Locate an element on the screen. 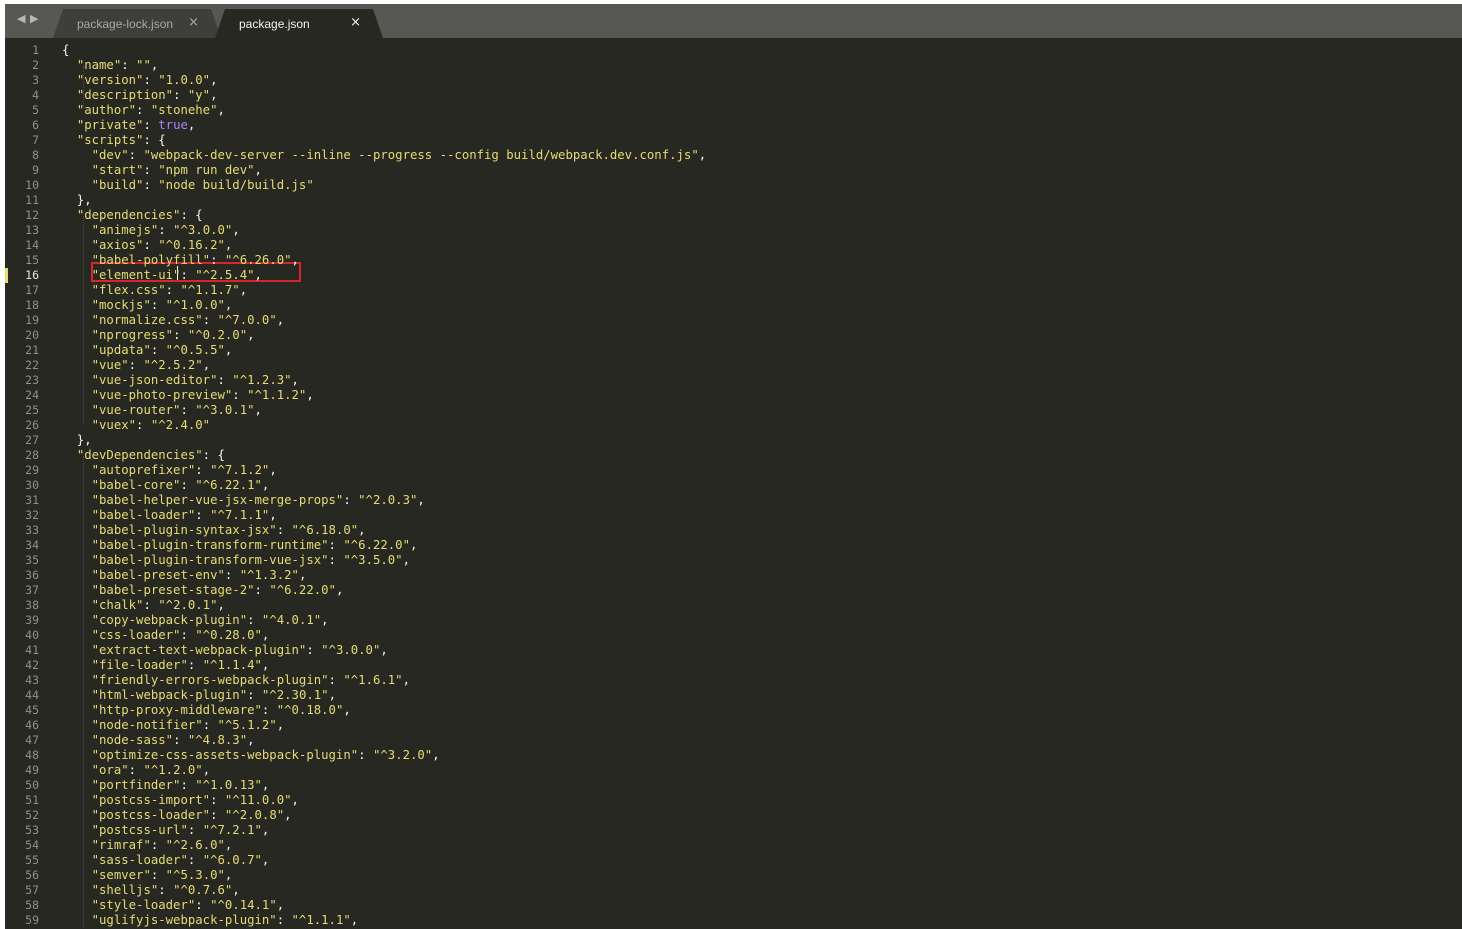 This screenshot has height=929, width=1462. code-line: "extract-text-webpack-plugin": "^3.0.0", is located at coordinates (225, 650).